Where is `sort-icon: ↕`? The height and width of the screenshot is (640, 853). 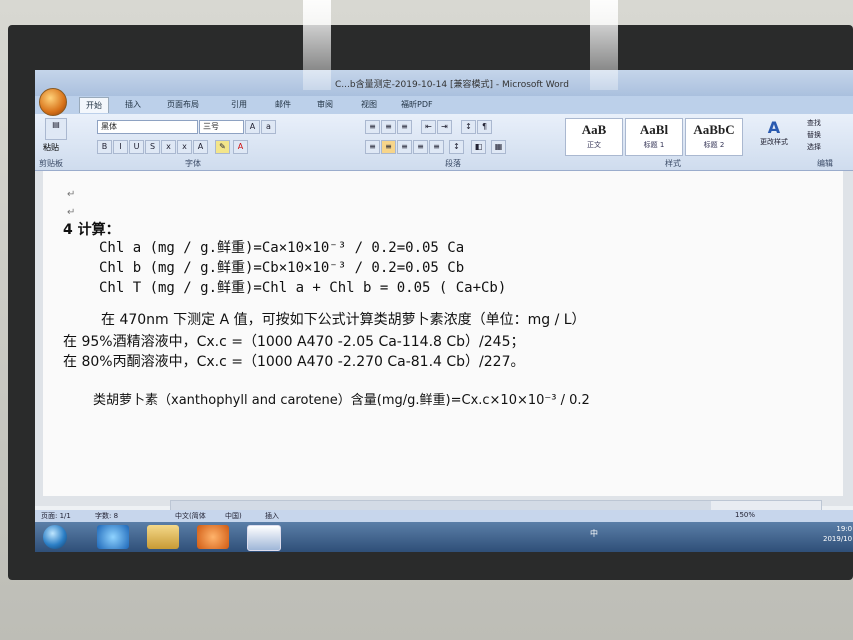 sort-icon: ↕ is located at coordinates (468, 127).